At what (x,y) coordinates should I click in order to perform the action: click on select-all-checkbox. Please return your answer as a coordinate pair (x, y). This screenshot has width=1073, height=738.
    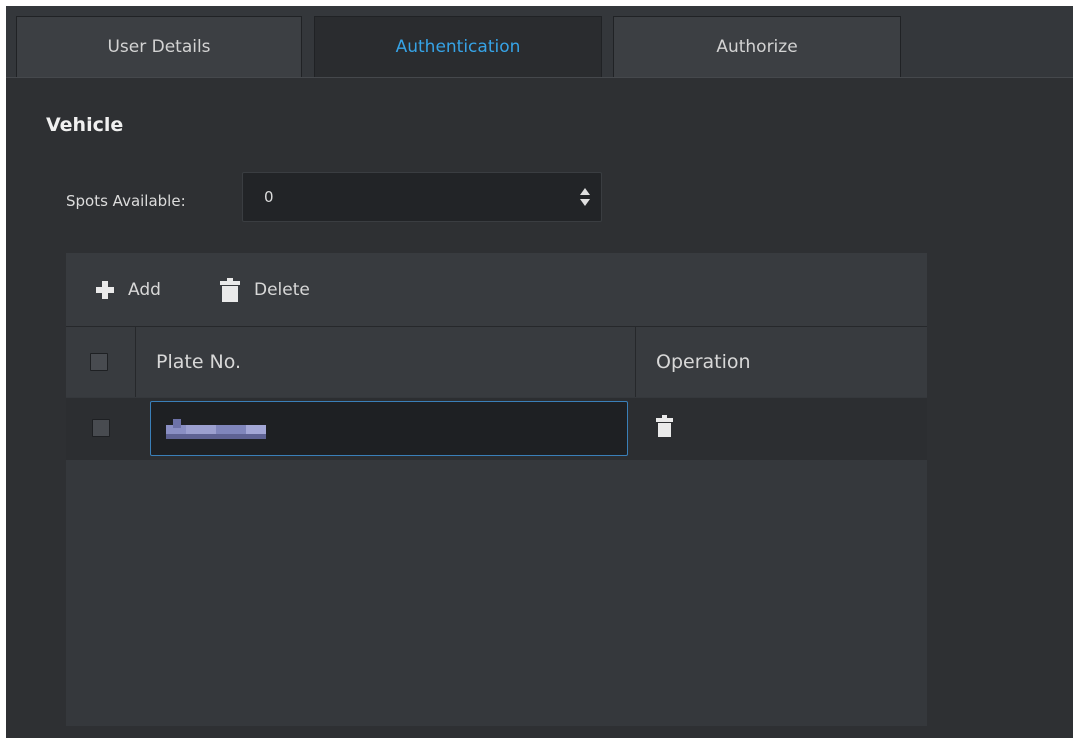
    Looking at the image, I should click on (99, 362).